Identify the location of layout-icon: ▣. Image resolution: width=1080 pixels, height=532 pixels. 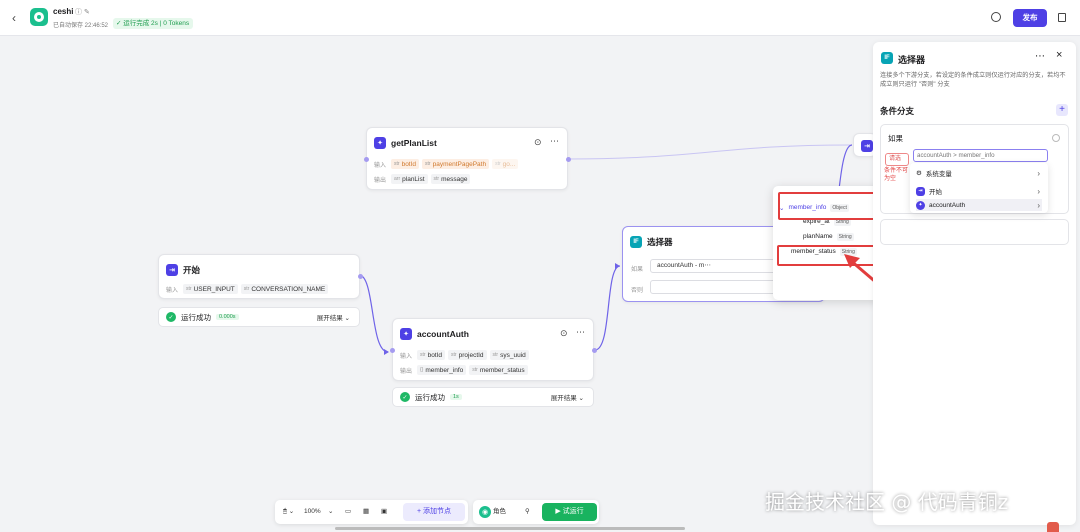
(384, 512).